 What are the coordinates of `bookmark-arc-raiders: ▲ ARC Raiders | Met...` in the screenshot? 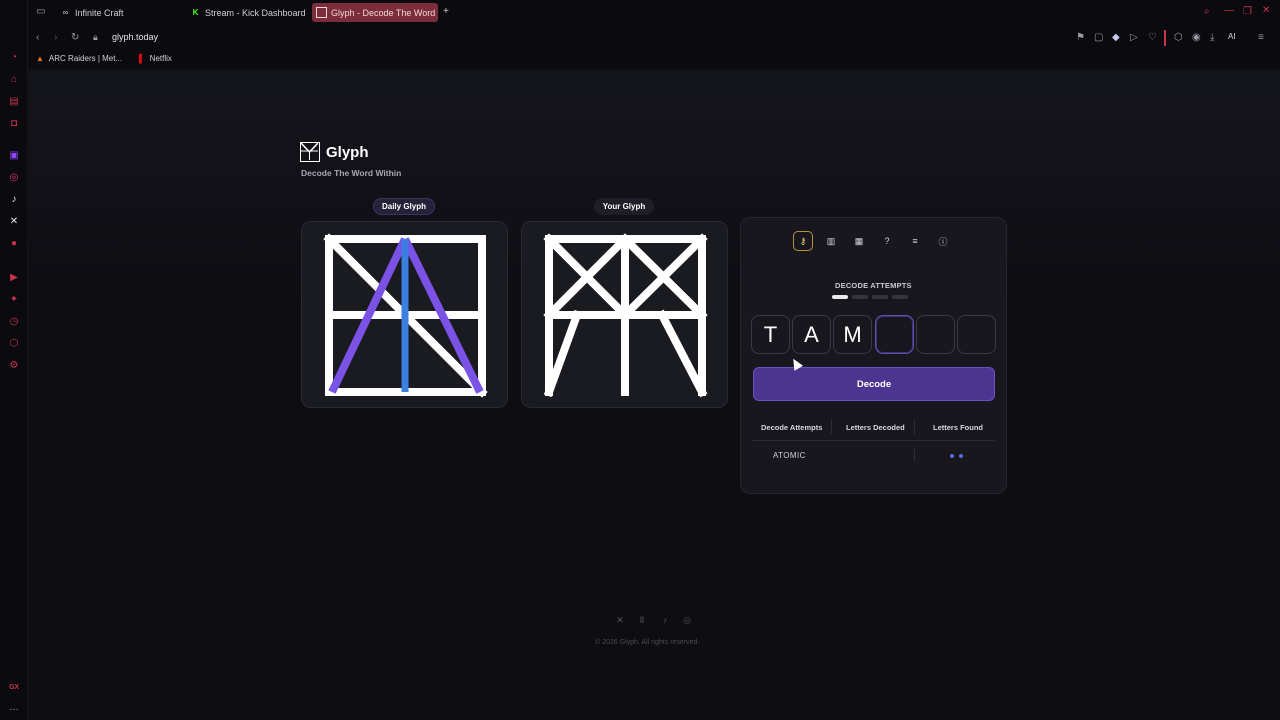 It's located at (79, 58).